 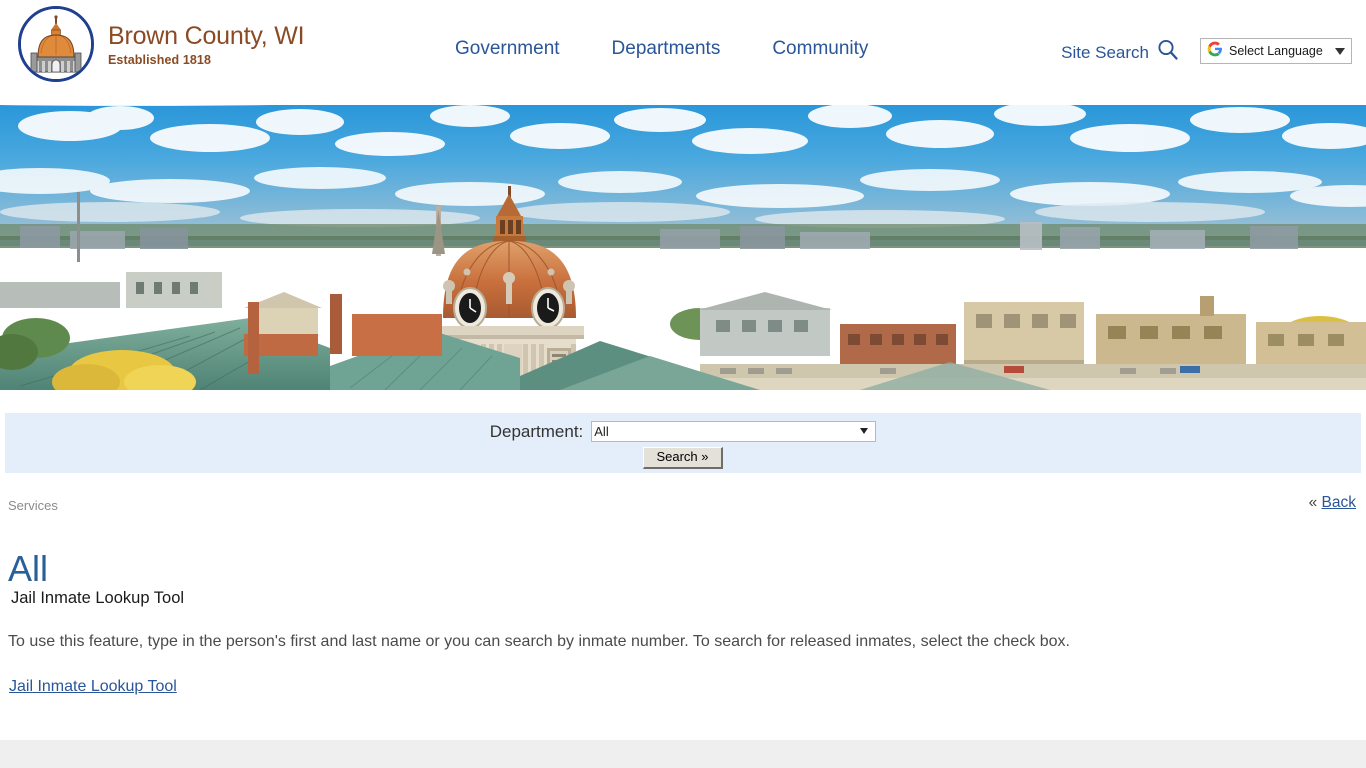 I want to click on department-label: Department:, so click(x=536, y=431).